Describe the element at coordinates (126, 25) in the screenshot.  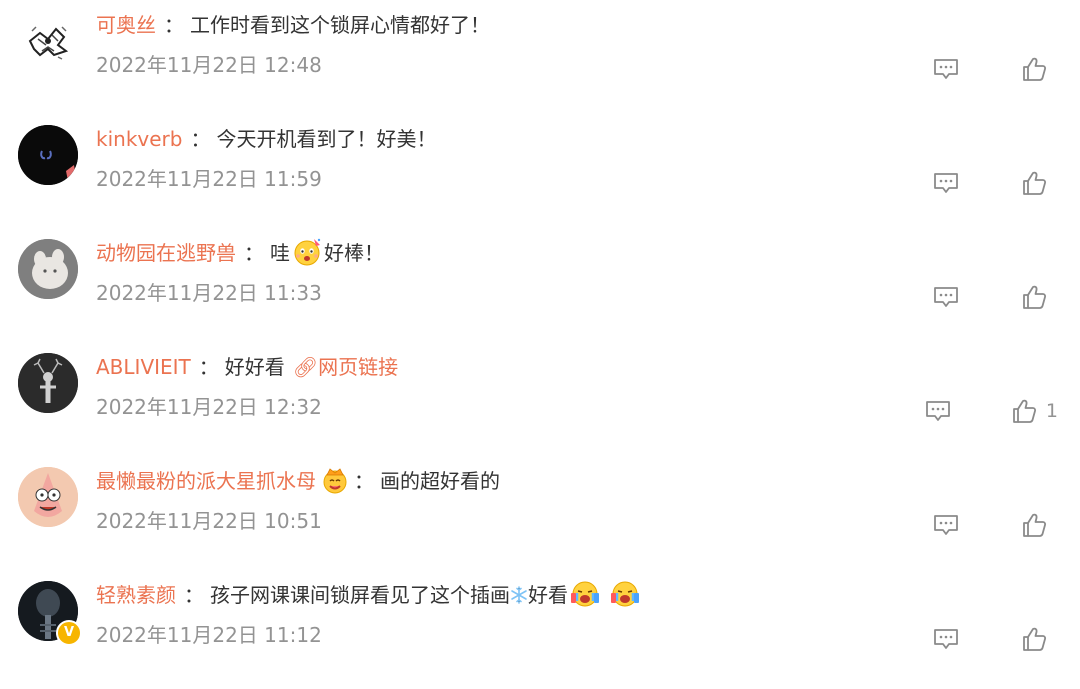
I see `username-link: 可奥丝` at that location.